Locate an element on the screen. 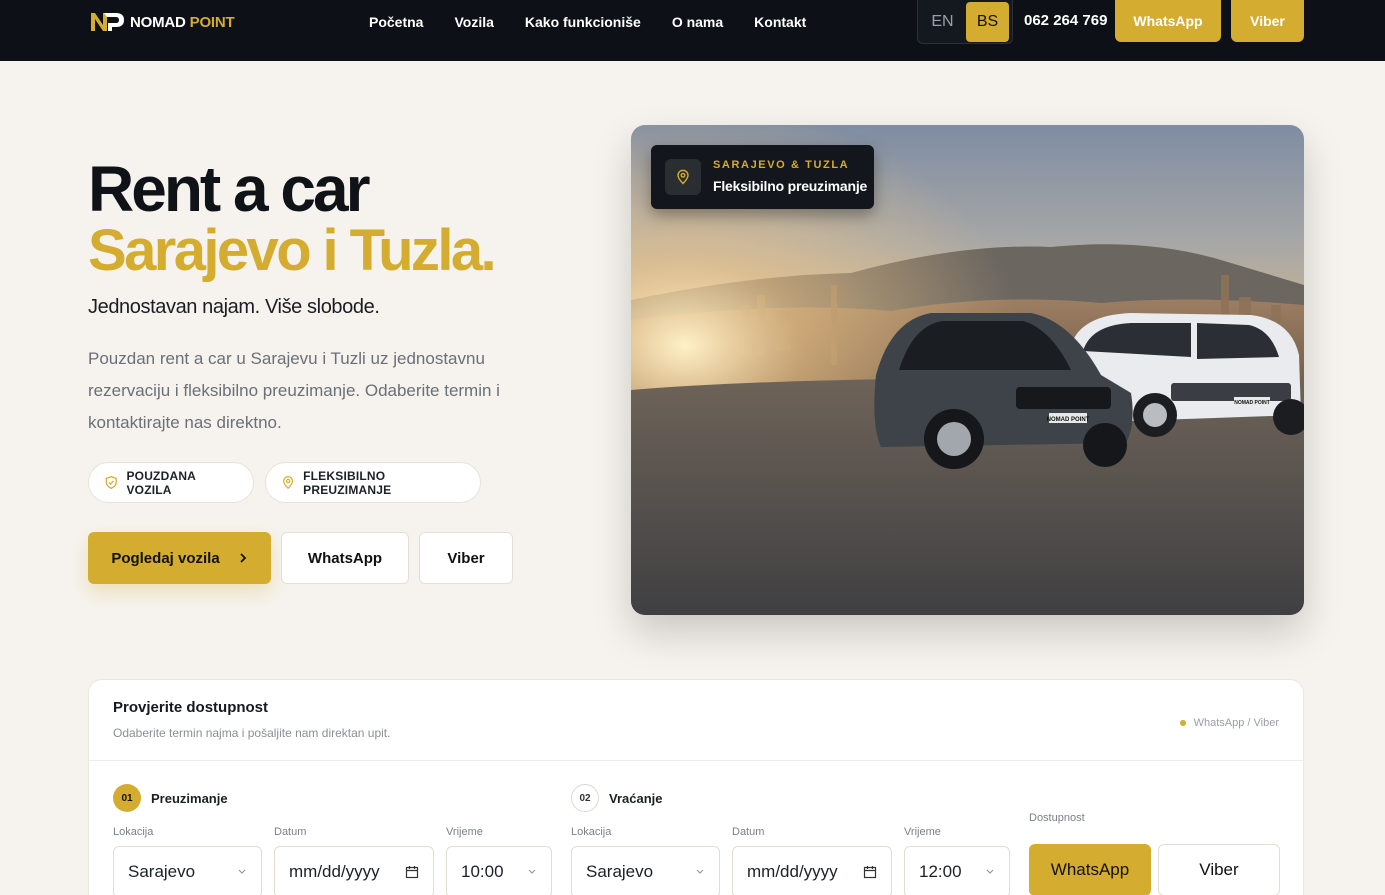 The image size is (1385, 895). logo: NOMAD POINT is located at coordinates (162, 22).